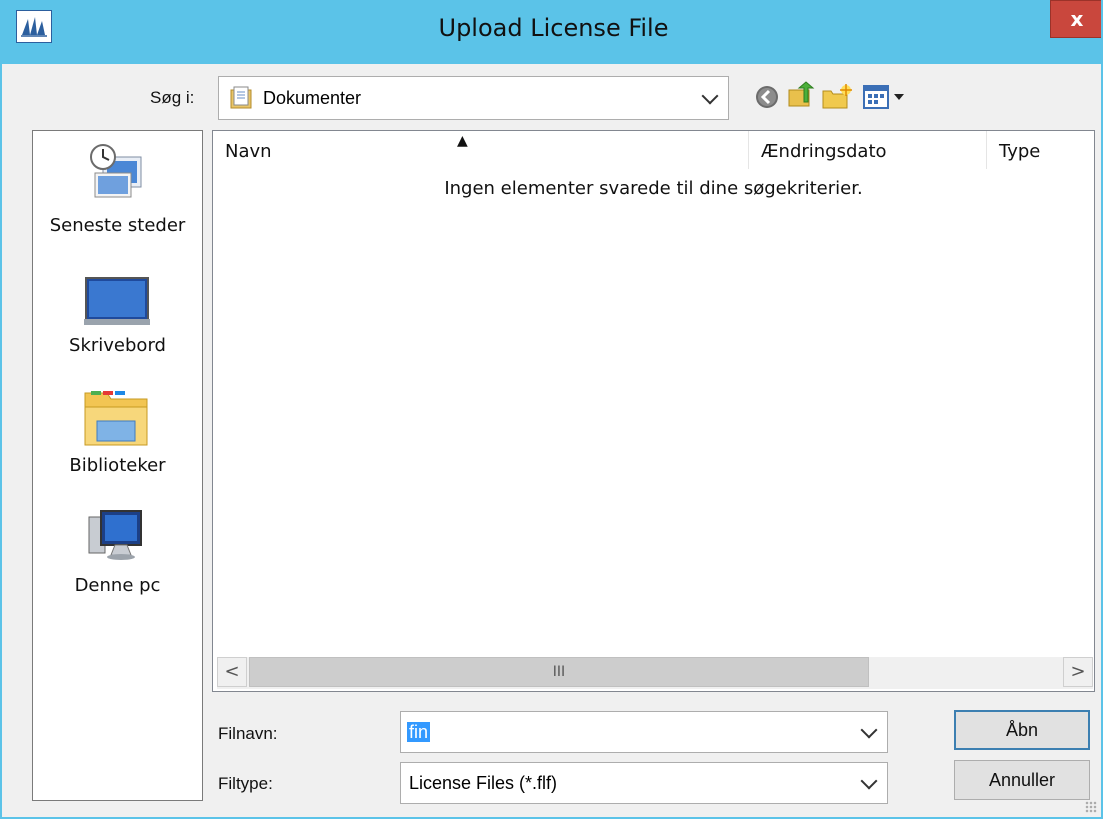 The image size is (1107, 823). Describe the element at coordinates (462, 141) in the screenshot. I see `sort-ascending-icon: ▲` at that location.